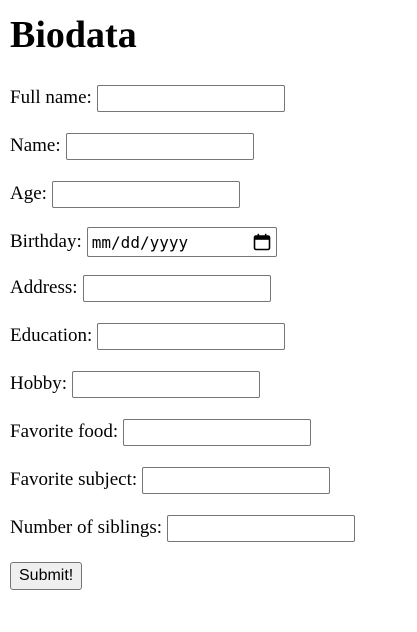 The image size is (417, 632). I want to click on age-row: Age:, so click(213, 194).